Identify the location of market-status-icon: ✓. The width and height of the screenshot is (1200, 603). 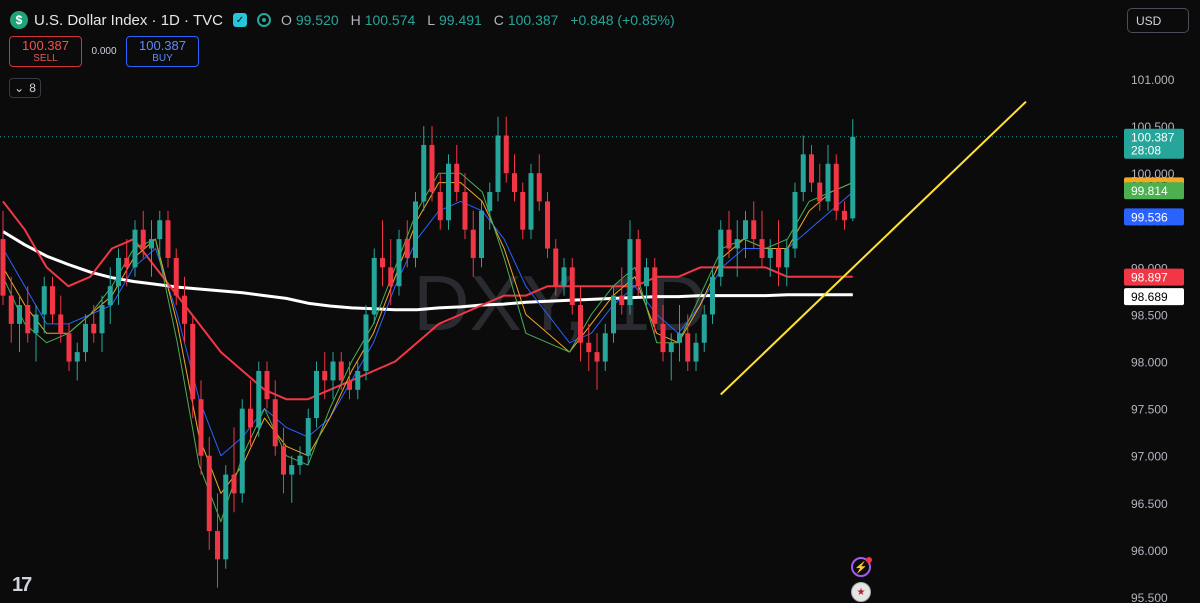
(239, 20).